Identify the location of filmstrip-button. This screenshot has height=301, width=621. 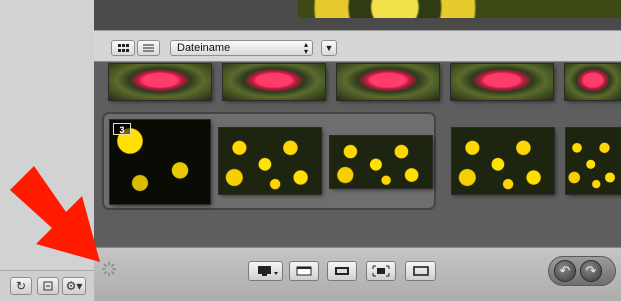
(342, 271).